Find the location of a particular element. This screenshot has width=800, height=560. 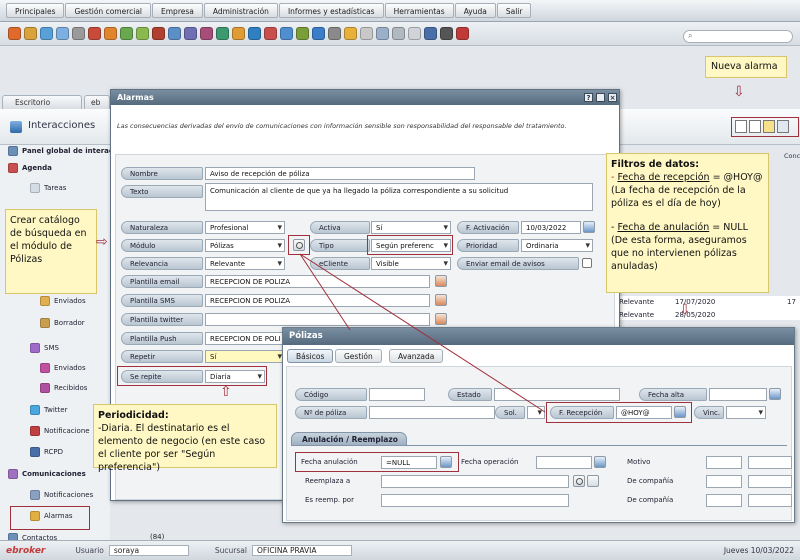

arrow-right-icon: ⇨ is located at coordinates (102, 242).